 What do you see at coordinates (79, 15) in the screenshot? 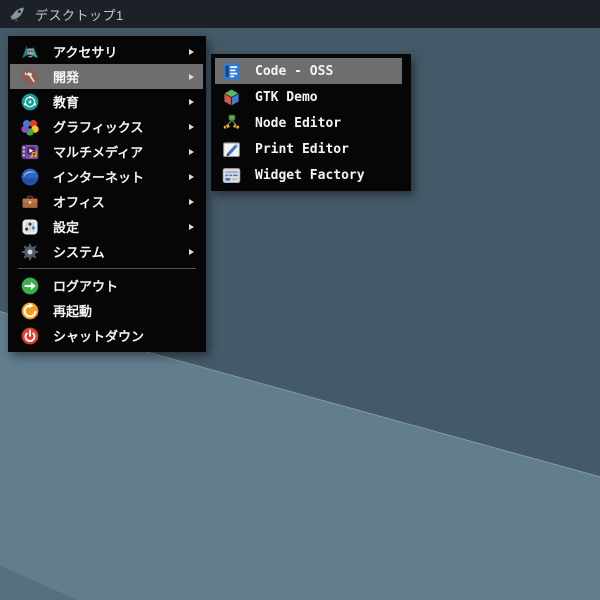
I see `desktop-title: デスクトップ1` at bounding box center [79, 15].